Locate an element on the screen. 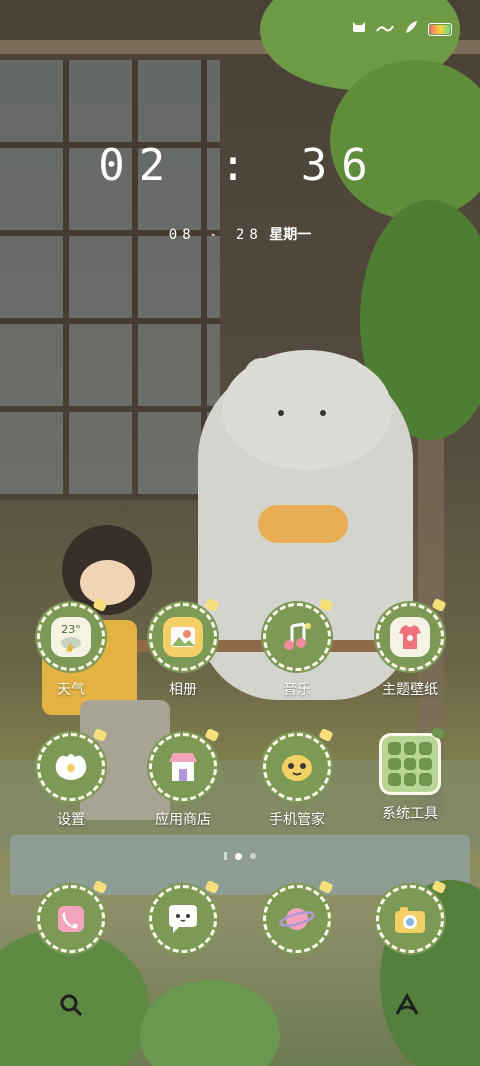  assistant-icon is located at coordinates (407, 1005).